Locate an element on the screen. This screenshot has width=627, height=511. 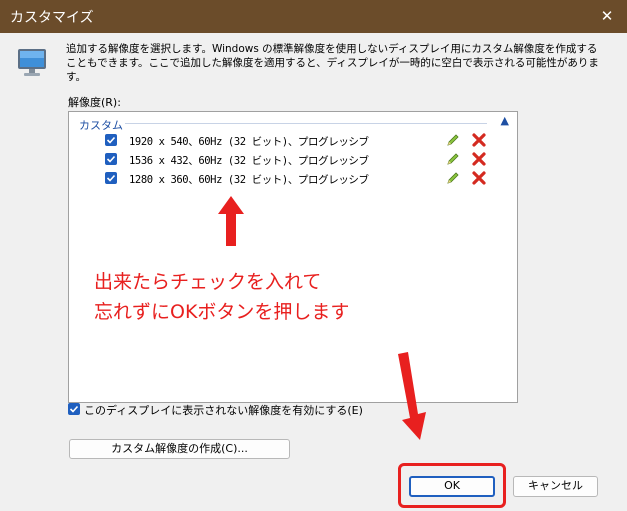
list-item: 1280 x 360、60Hz (32 ビット)、プログレッシブ is located at coordinates (305, 179).